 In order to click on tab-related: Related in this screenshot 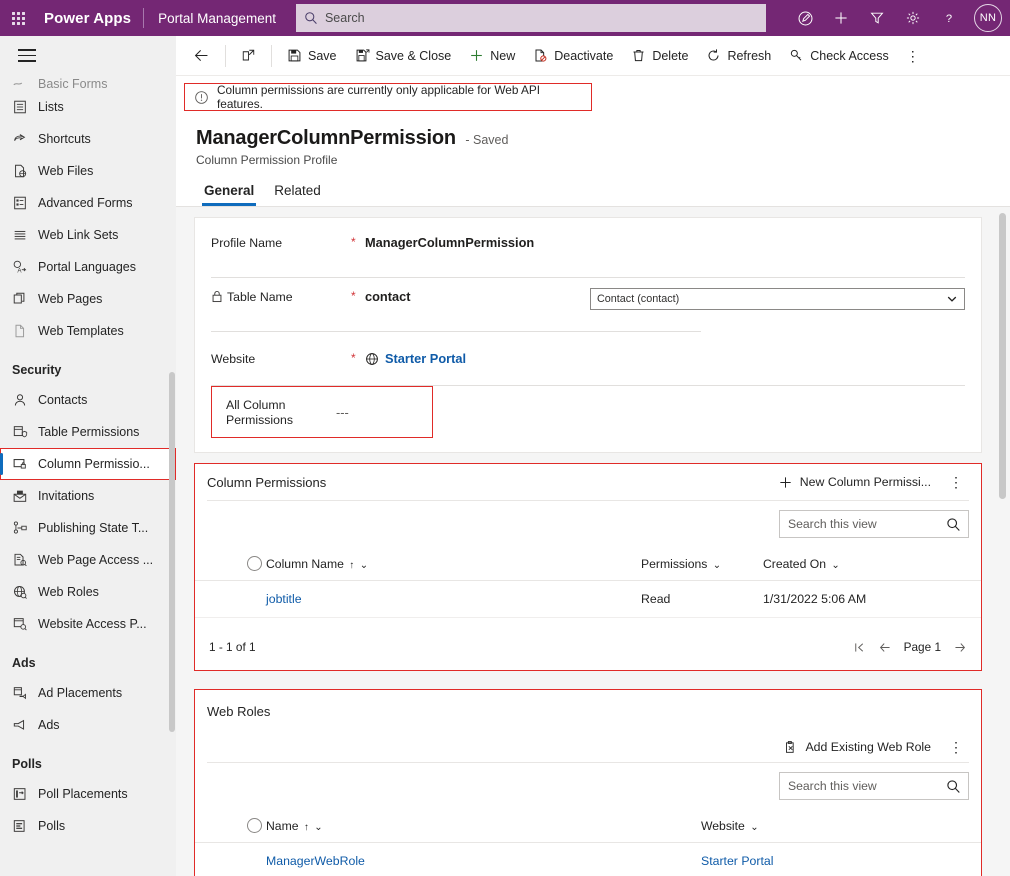, I will do `click(297, 193)`.